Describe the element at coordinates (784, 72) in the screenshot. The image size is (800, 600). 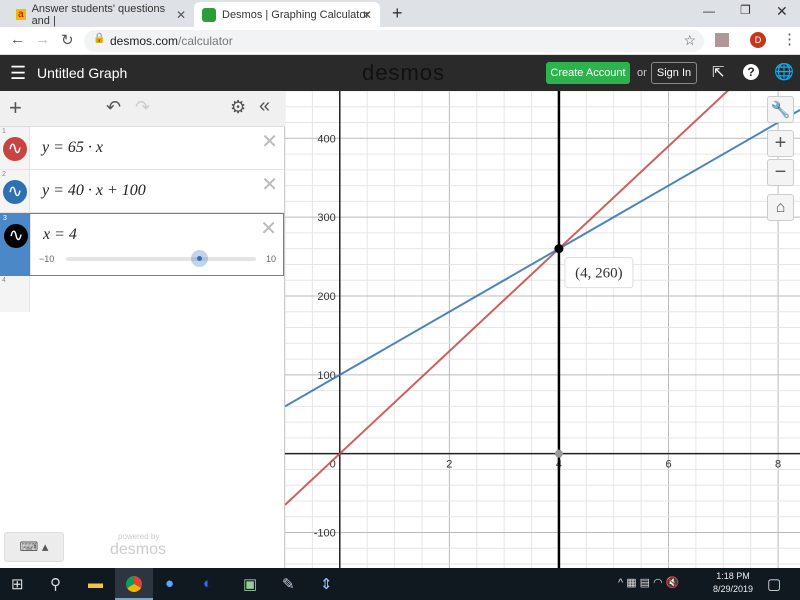
I see `language-globe-icon: 🌐` at that location.